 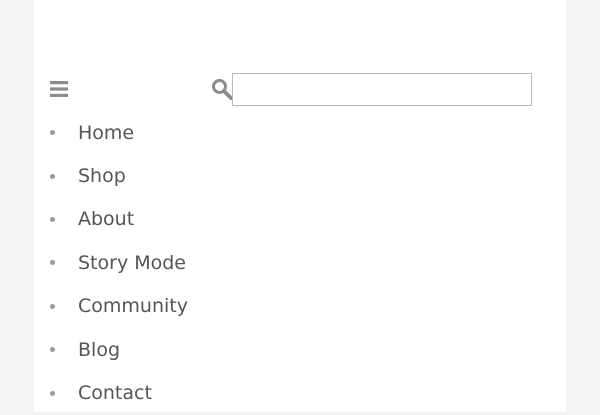 What do you see at coordinates (99, 350) in the screenshot?
I see `nav-link-blog: Blog` at bounding box center [99, 350].